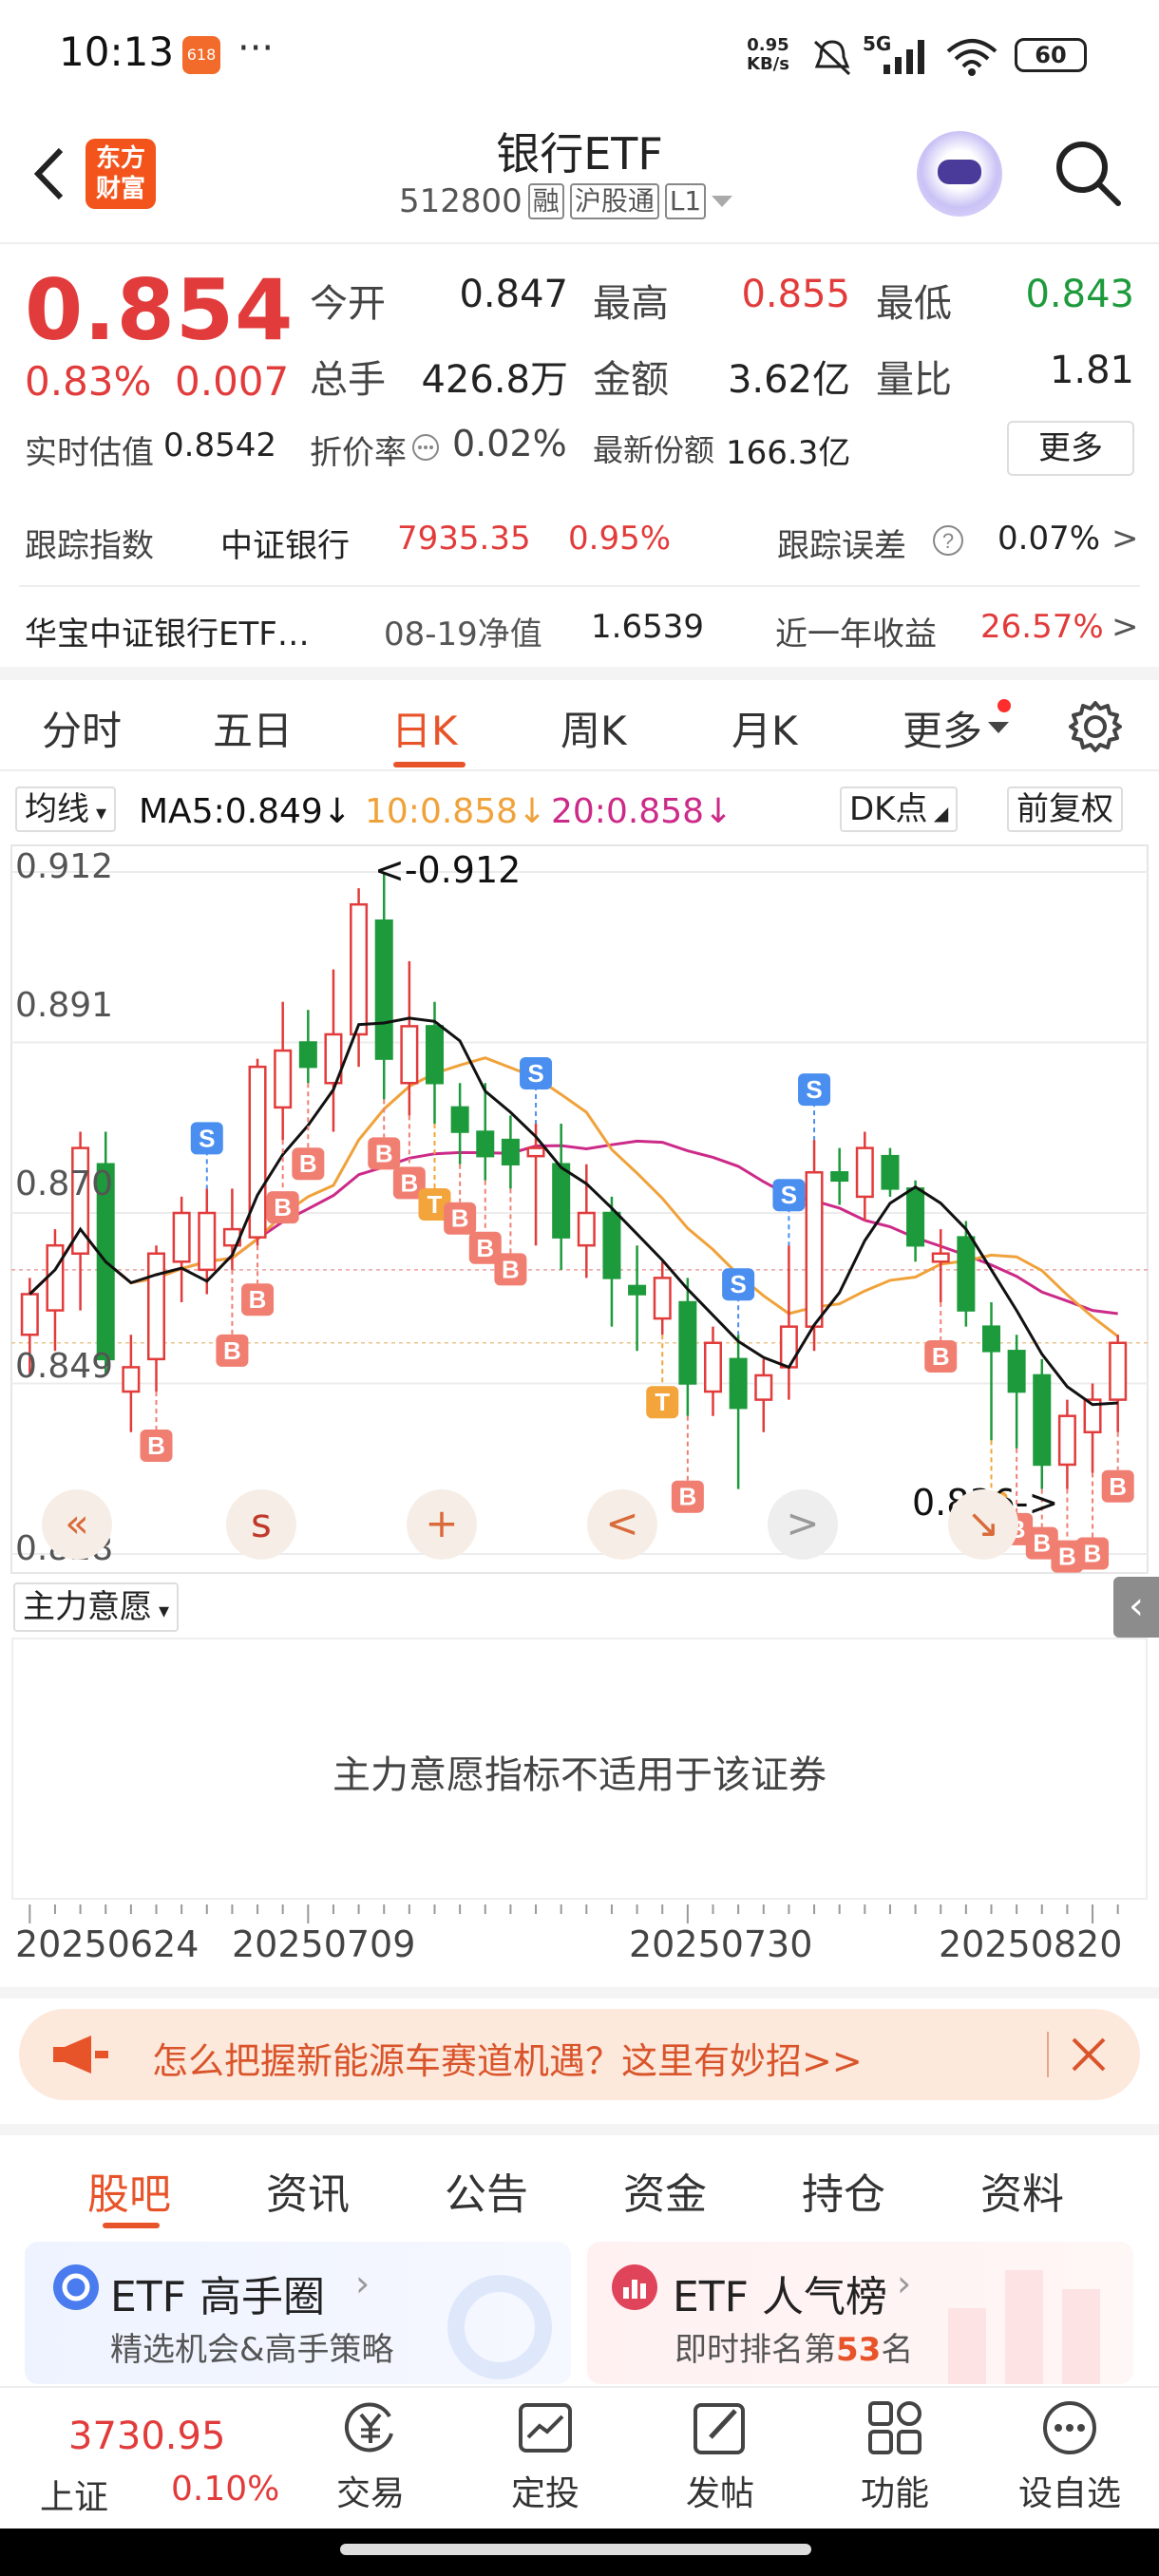 The image size is (1159, 2576). I want to click on battery-icon: 60, so click(1051, 55).